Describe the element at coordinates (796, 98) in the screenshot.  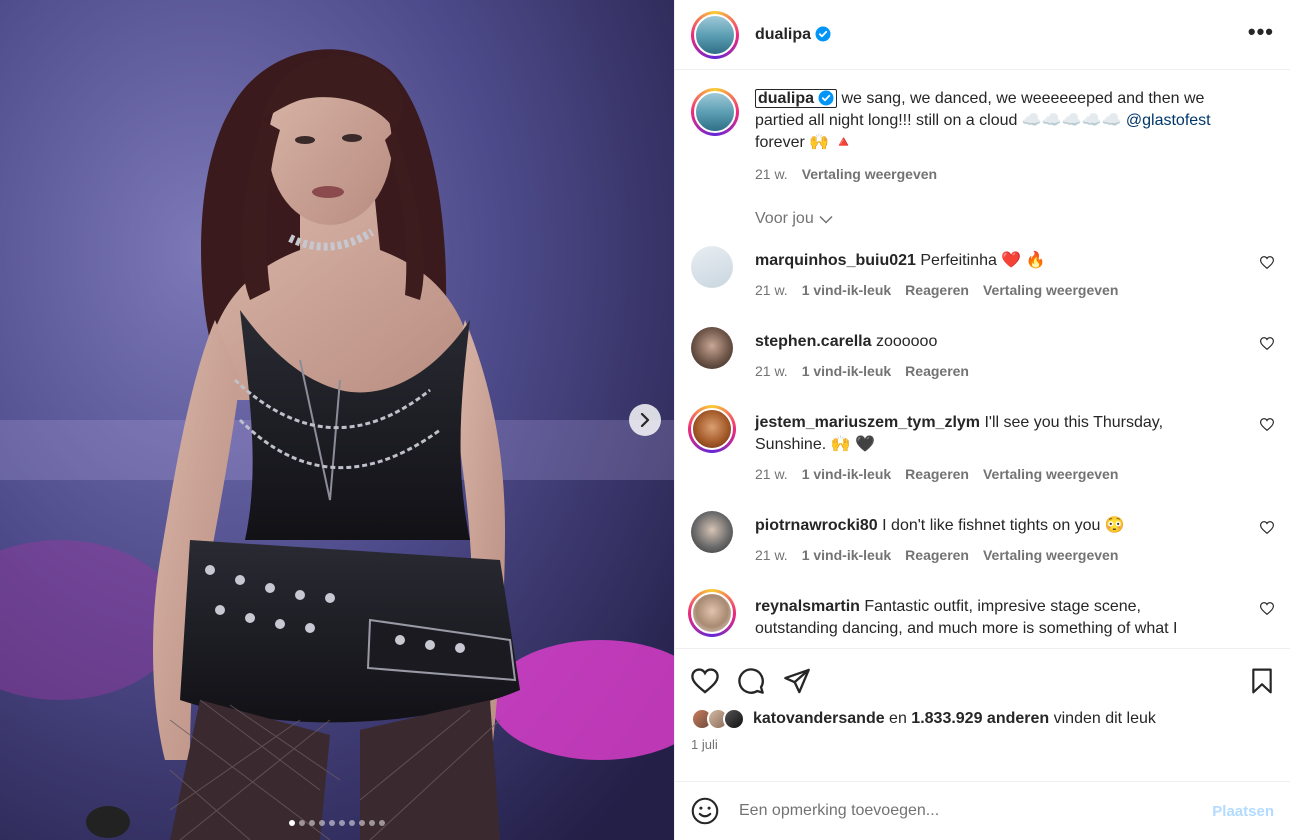
I see `caption-username: dualipa` at that location.